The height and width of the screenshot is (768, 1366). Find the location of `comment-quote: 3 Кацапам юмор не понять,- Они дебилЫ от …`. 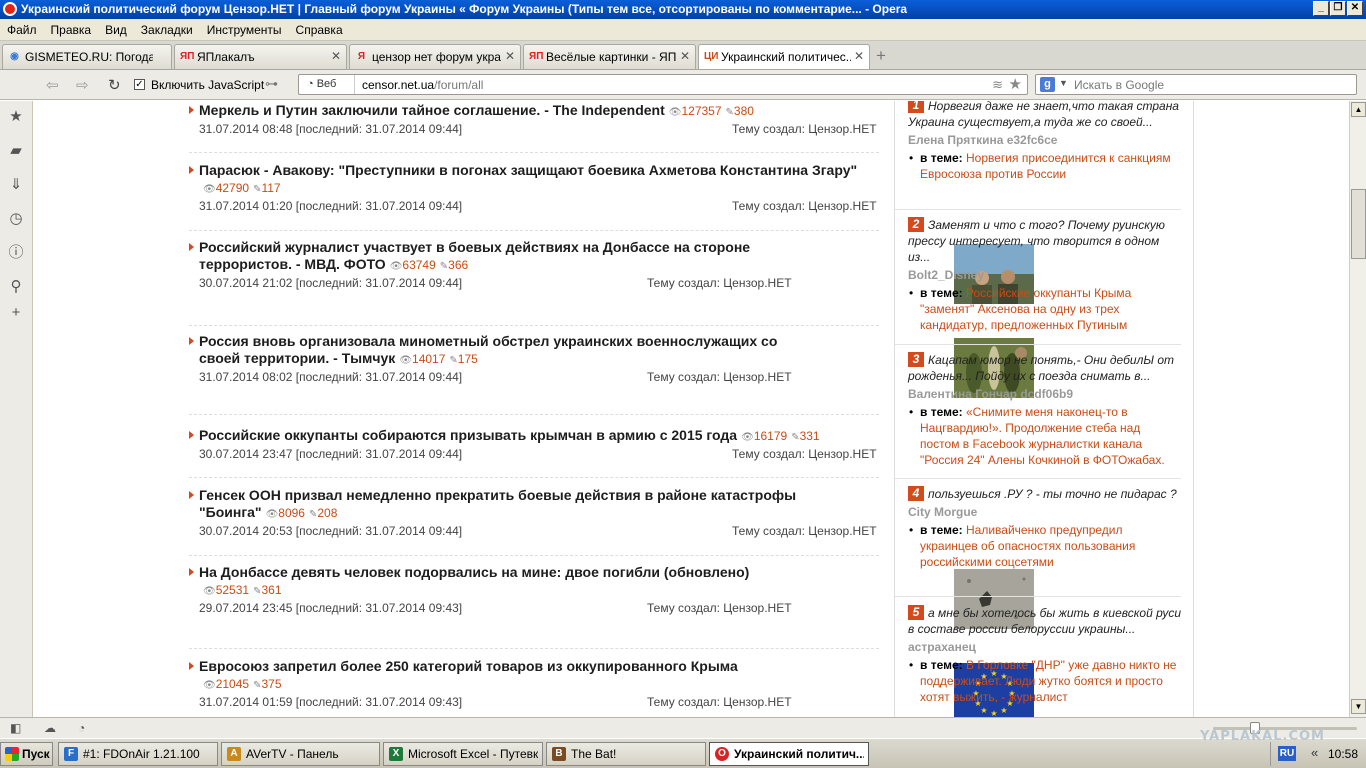

comment-quote: 3 Кацапам юмор не понять,- Они дебилЫ от … is located at coordinates (1045, 368).